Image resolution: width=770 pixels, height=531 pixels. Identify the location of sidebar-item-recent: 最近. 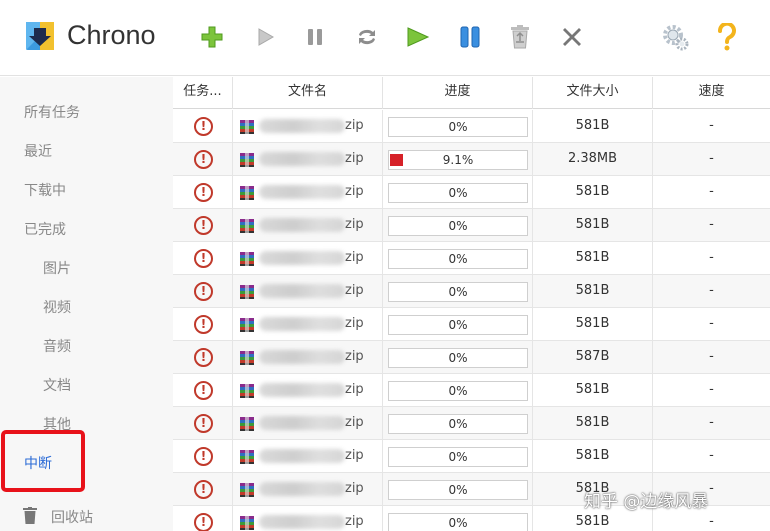
(38, 151).